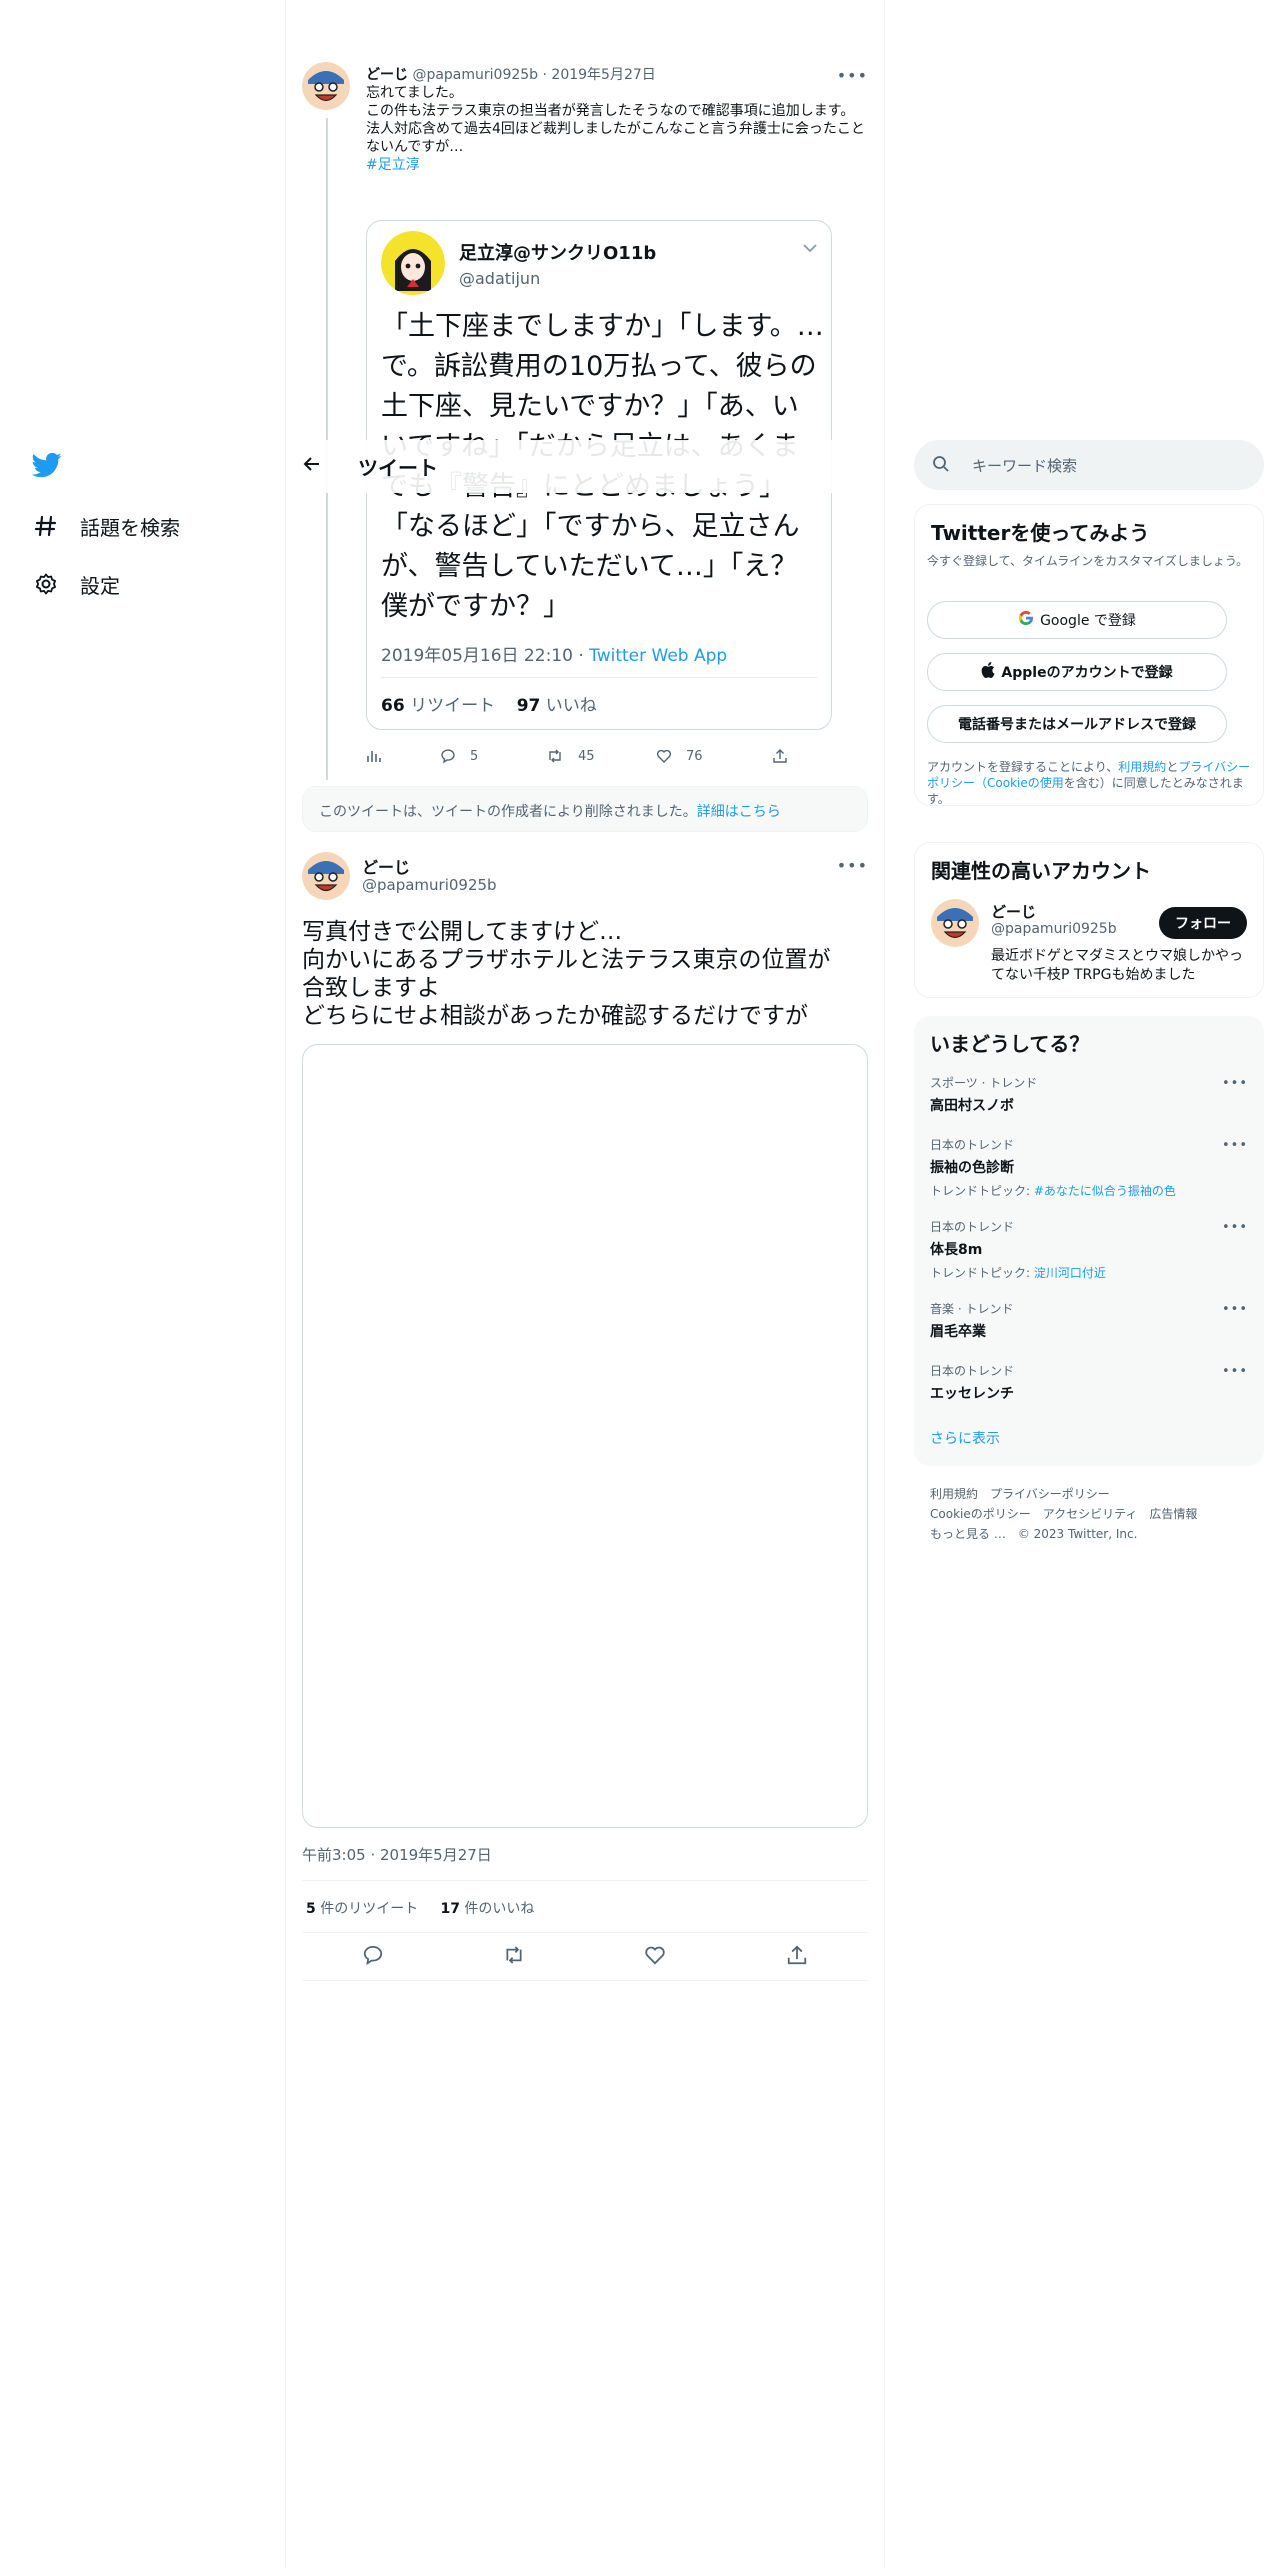 Image resolution: width=1284 pixels, height=2568 pixels. Describe the element at coordinates (972, 1371) in the screenshot. I see `trend-context: 日本のトレンド` at that location.